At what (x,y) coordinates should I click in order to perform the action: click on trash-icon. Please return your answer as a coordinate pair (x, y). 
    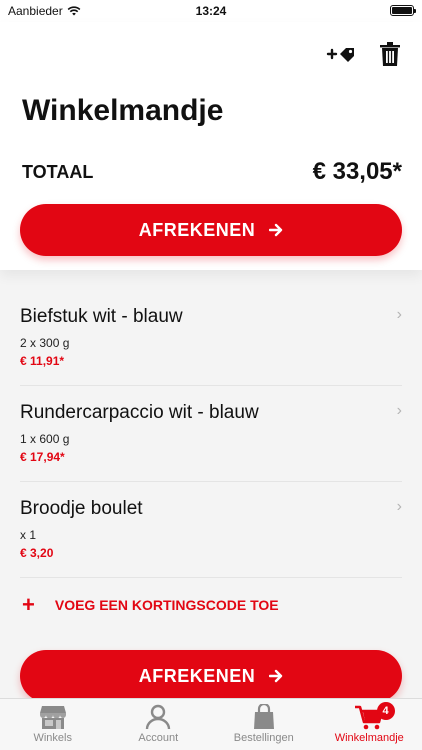
    Looking at the image, I should click on (390, 54).